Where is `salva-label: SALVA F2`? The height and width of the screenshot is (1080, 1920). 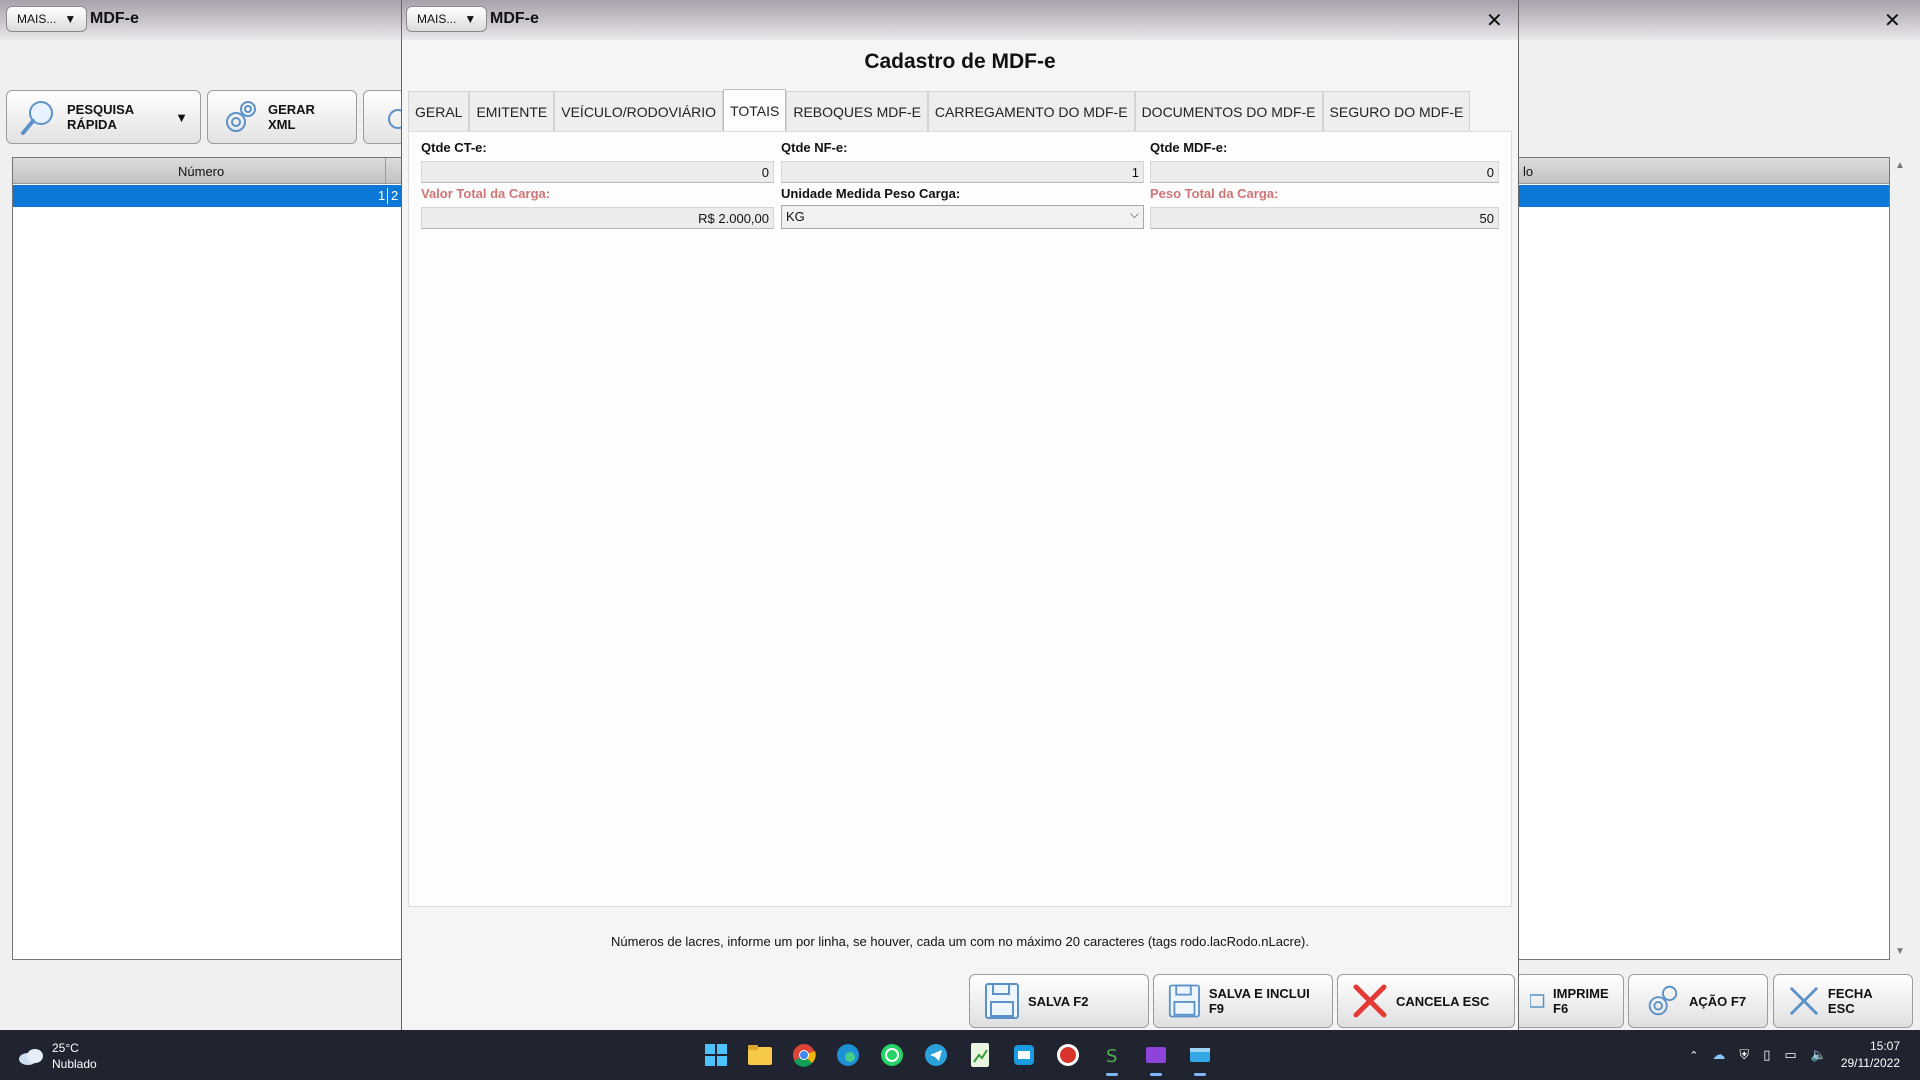
salva-label: SALVA F2 is located at coordinates (1058, 1001).